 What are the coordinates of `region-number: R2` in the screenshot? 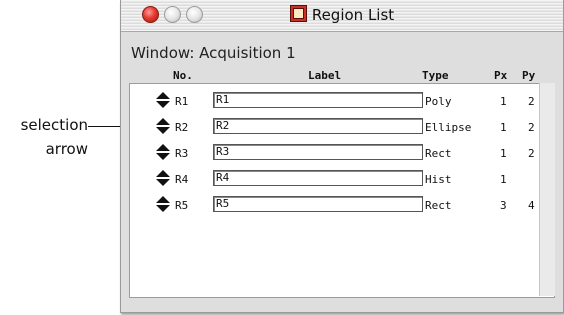 It's located at (182, 127).